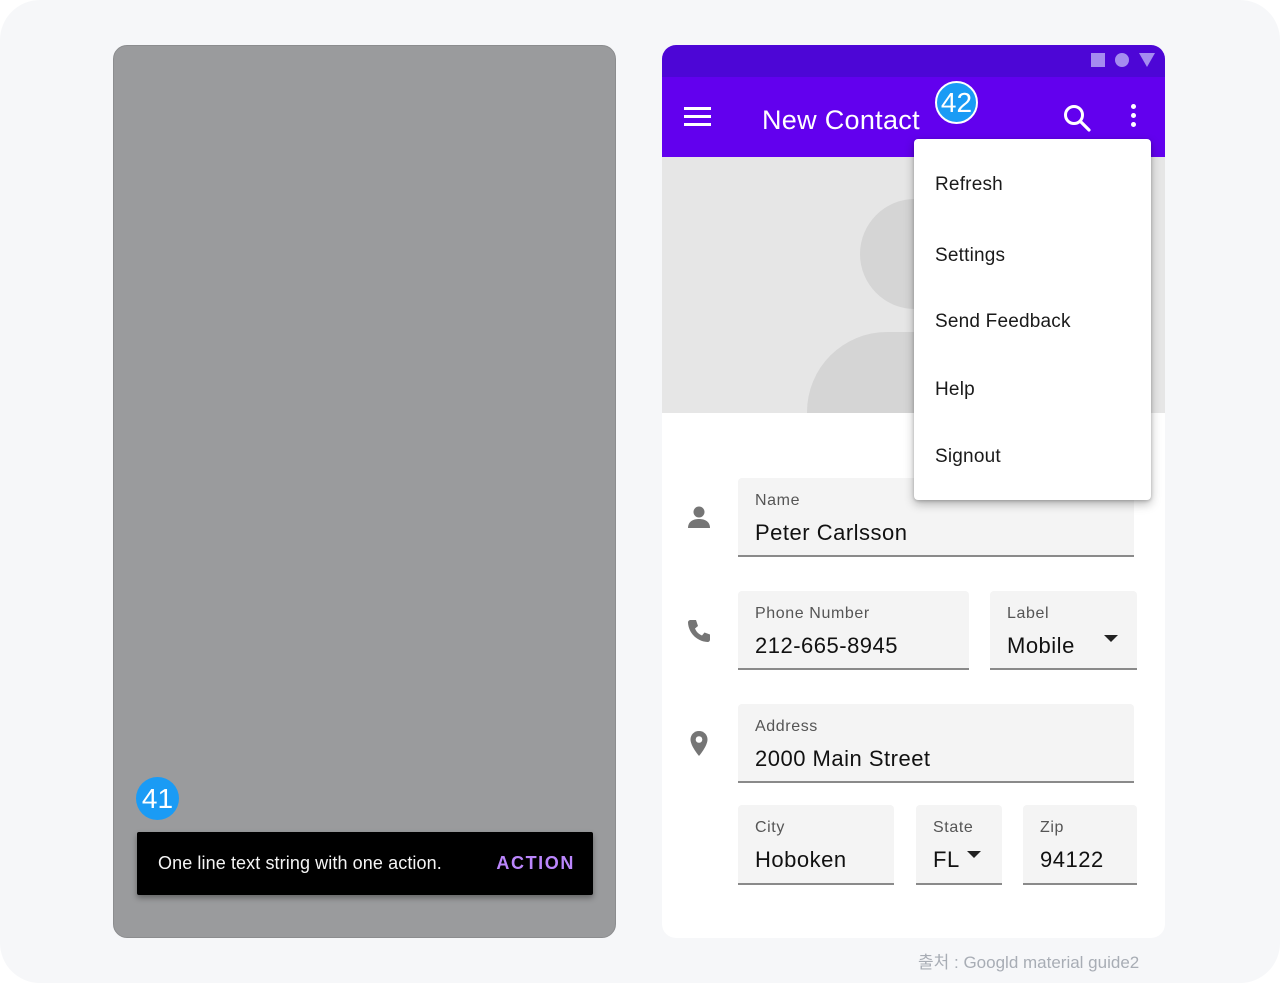  I want to click on location-pin-icon, so click(699, 743).